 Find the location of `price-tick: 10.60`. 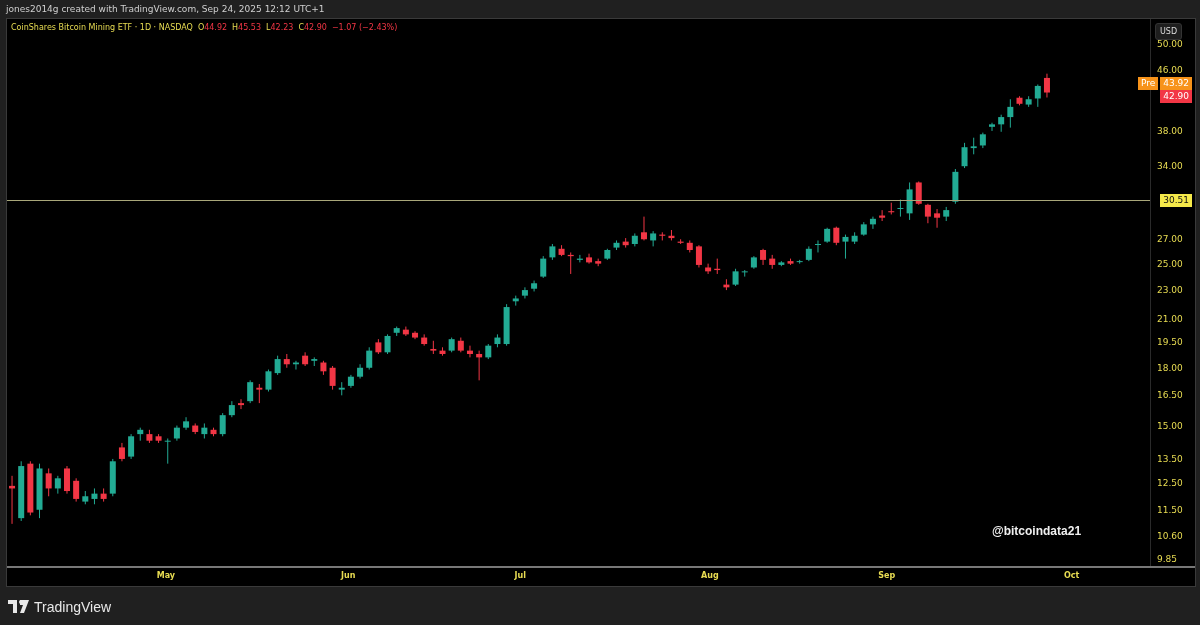

price-tick: 10.60 is located at coordinates (1170, 536).